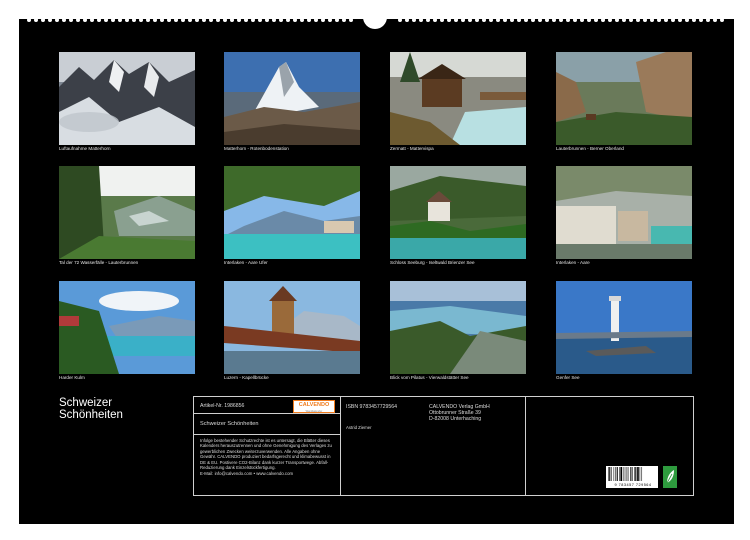 This screenshot has height=540, width=750. Describe the element at coordinates (590, 148) in the screenshot. I see `caption-4: Lauterbrunnen - Berner Oberland` at that location.